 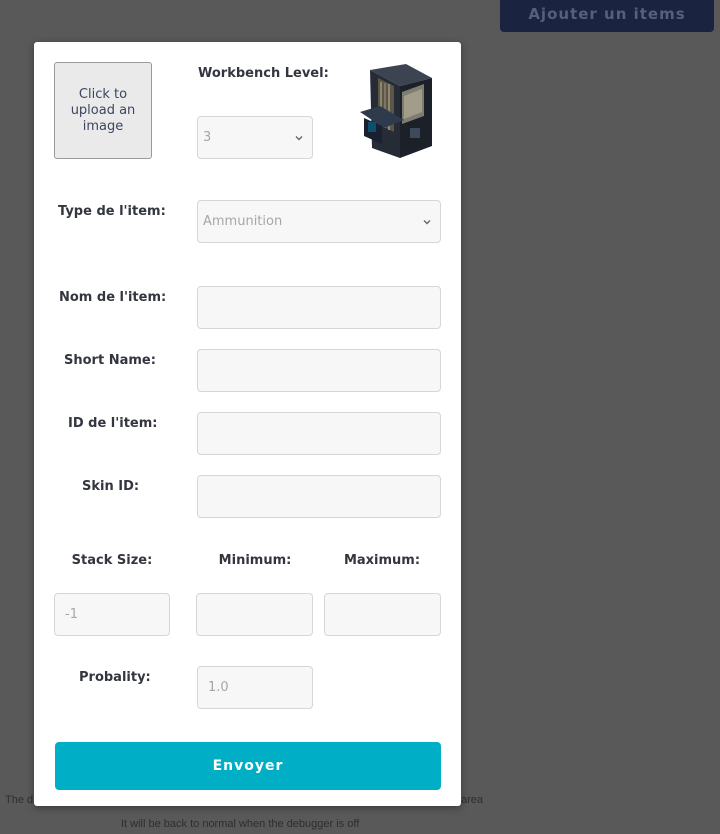 I want to click on item-type-label: Type de l'item:, so click(x=112, y=211).